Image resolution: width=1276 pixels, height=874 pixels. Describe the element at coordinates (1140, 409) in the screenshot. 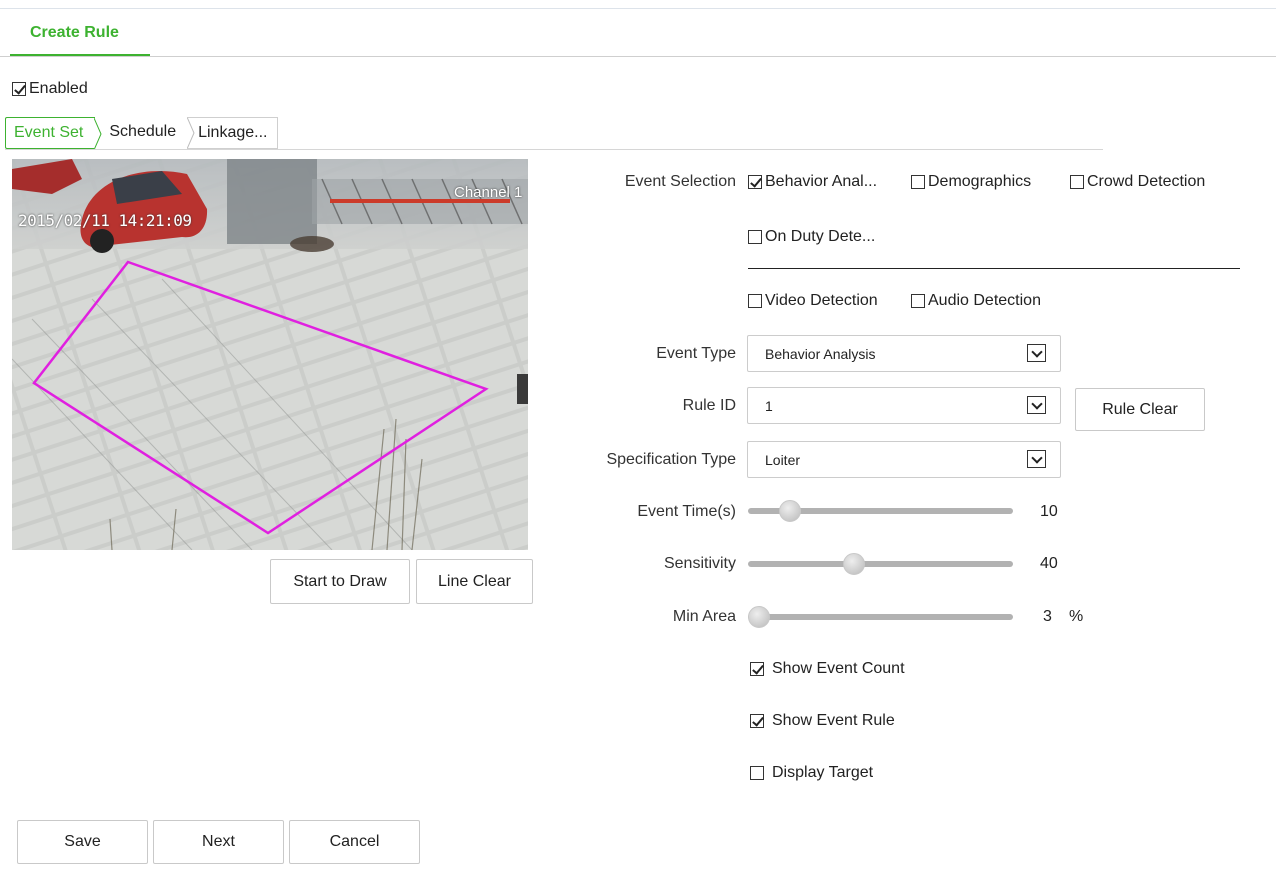

I see `rule-clear-button: Rule Clear` at that location.